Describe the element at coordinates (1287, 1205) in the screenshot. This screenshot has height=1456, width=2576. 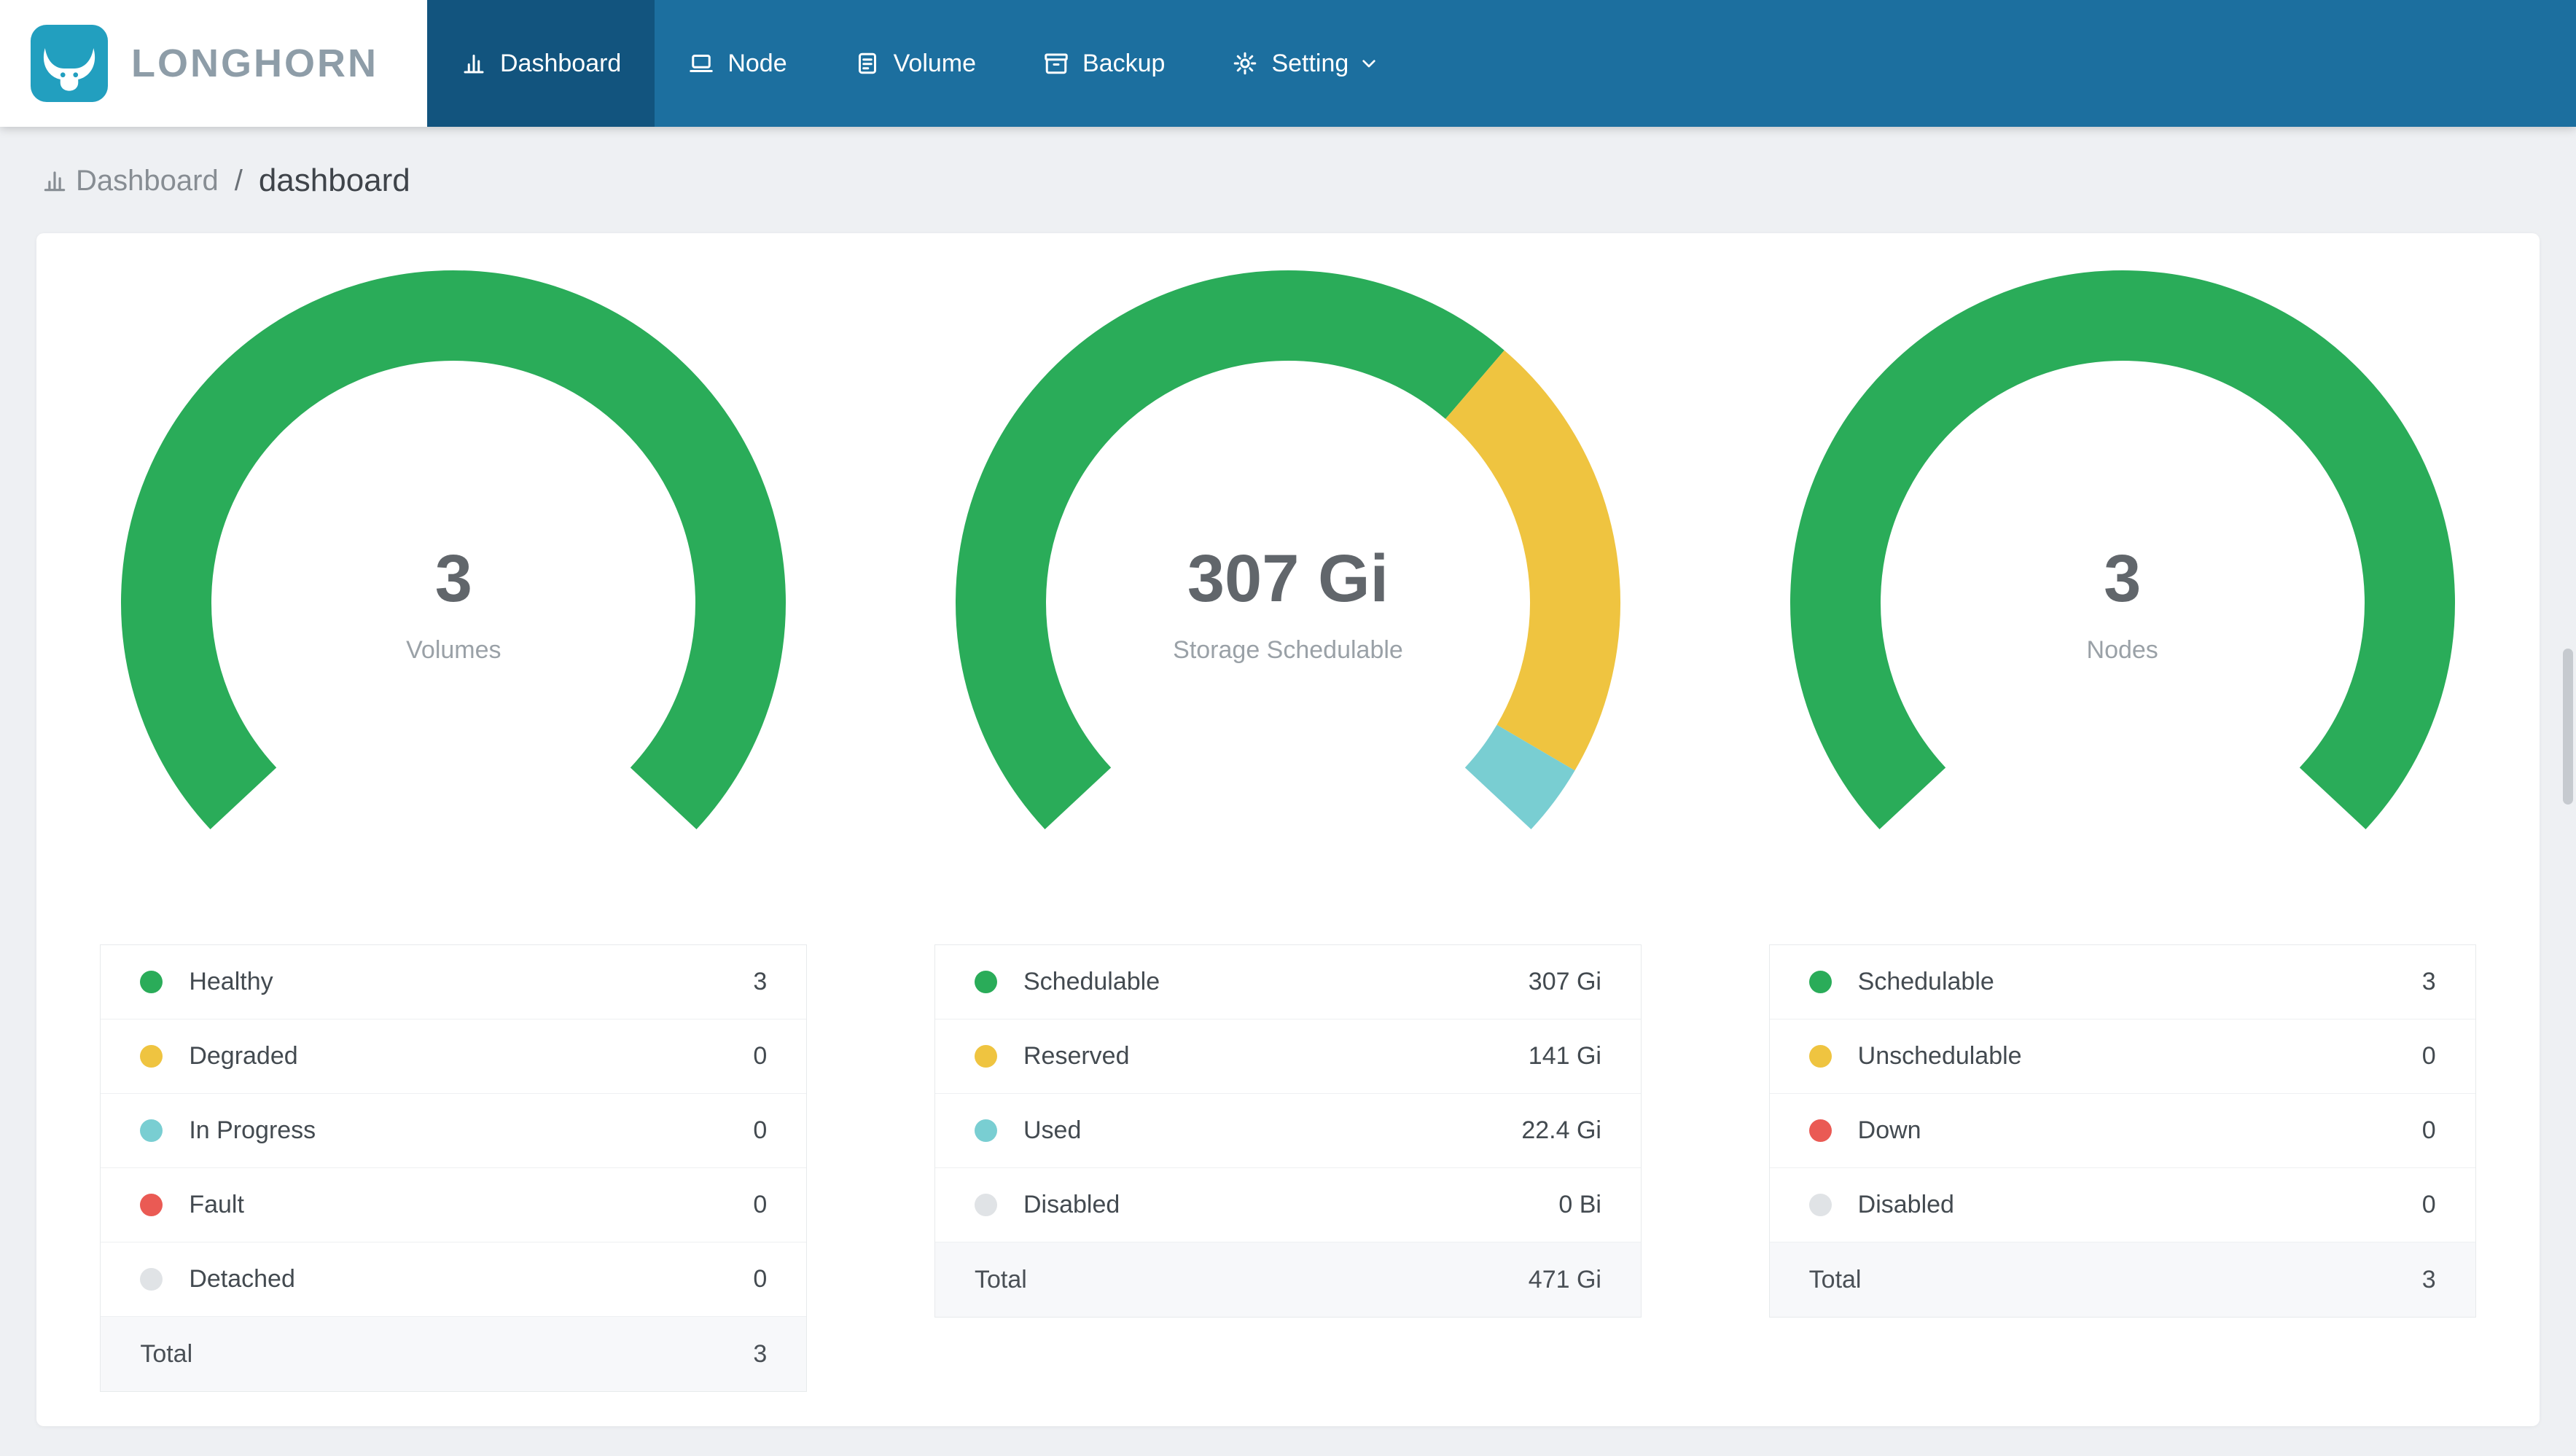
I see `legend-row: Disabled 0 Bi` at that location.